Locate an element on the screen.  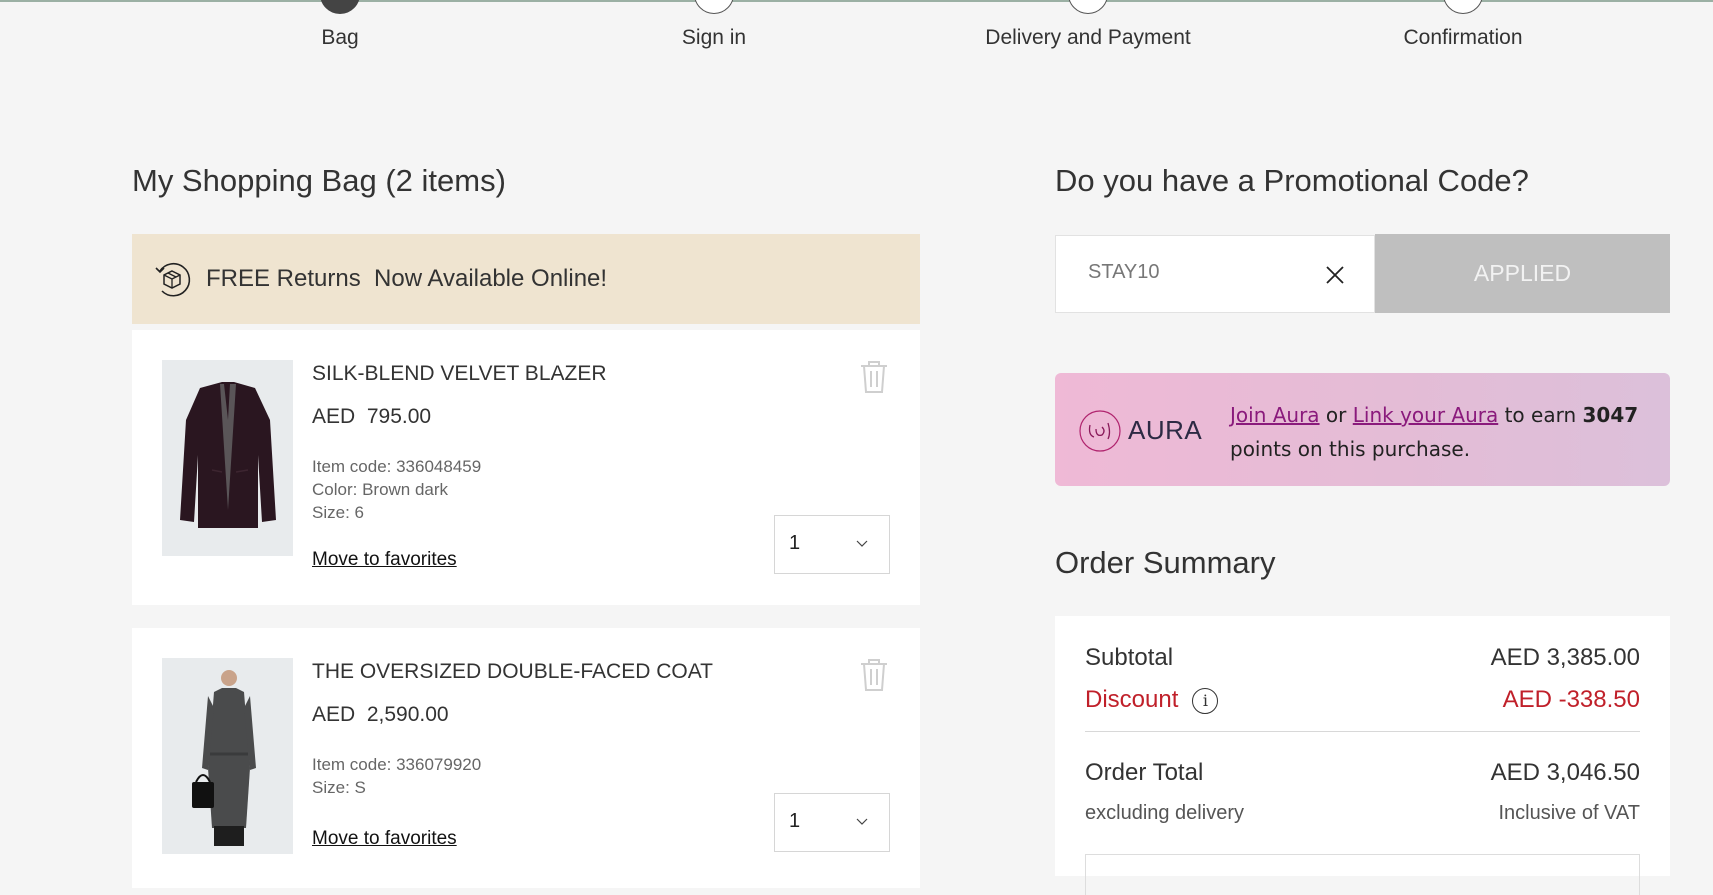
subtotal-label: Subtotal is located at coordinates (1129, 657).